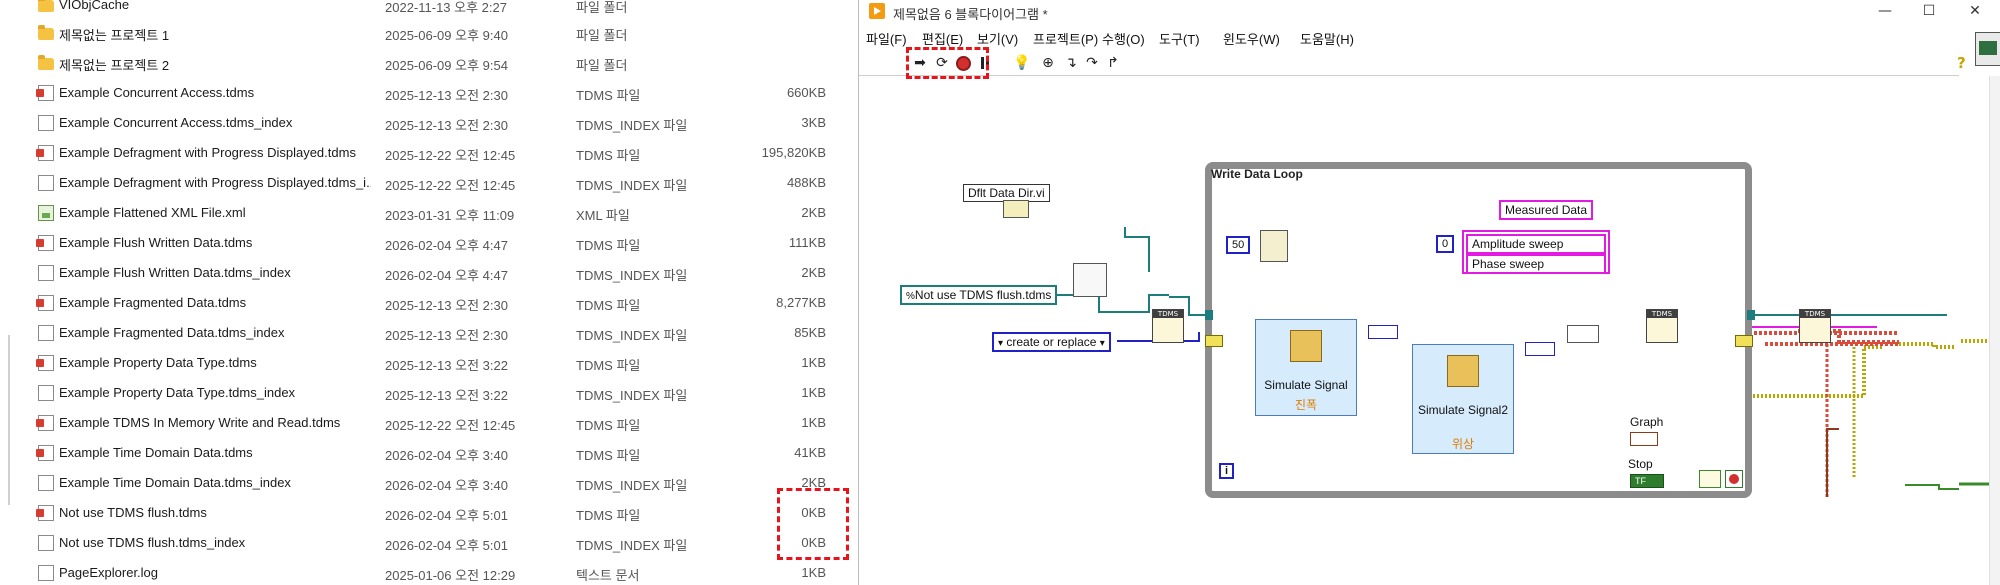 Image resolution: width=2000 pixels, height=585 pixels. Describe the element at coordinates (886, 38) in the screenshot. I see `menu-file: 파일(F)` at that location.